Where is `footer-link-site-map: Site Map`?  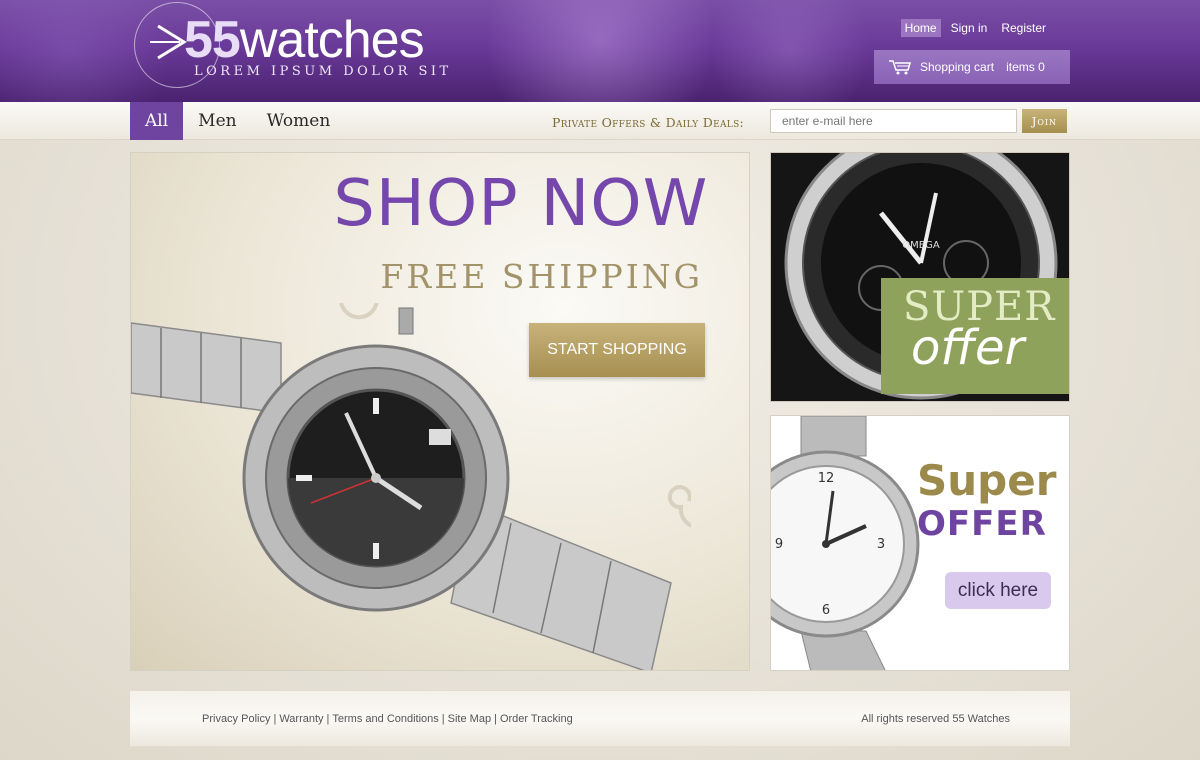 footer-link-site-map: Site Map is located at coordinates (469, 719).